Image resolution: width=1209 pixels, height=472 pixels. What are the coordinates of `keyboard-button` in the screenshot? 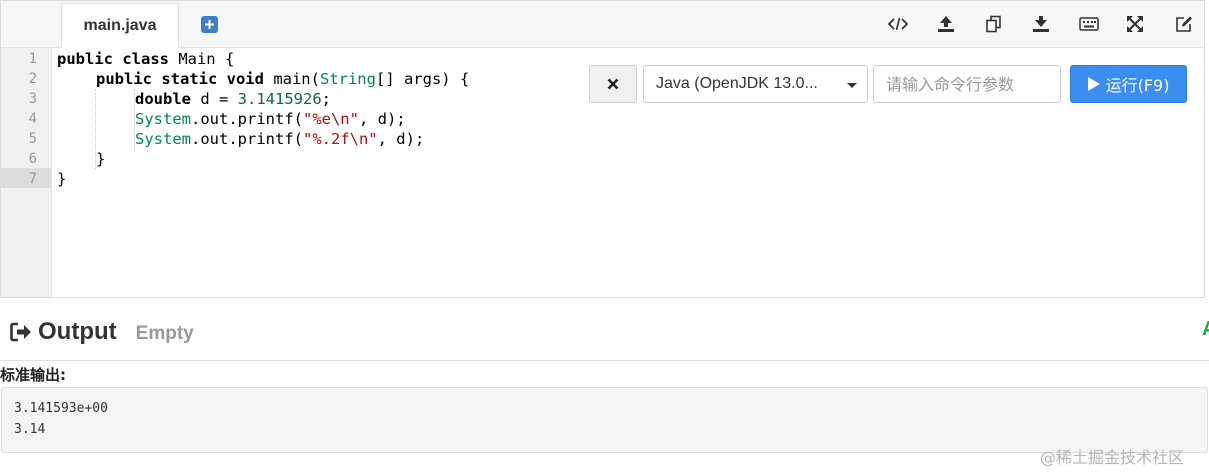 It's located at (1089, 24).